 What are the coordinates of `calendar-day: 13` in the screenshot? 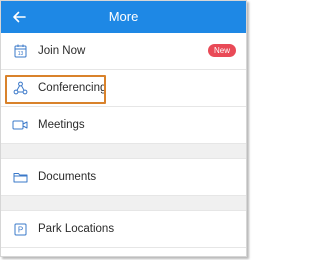 It's located at (20, 54).